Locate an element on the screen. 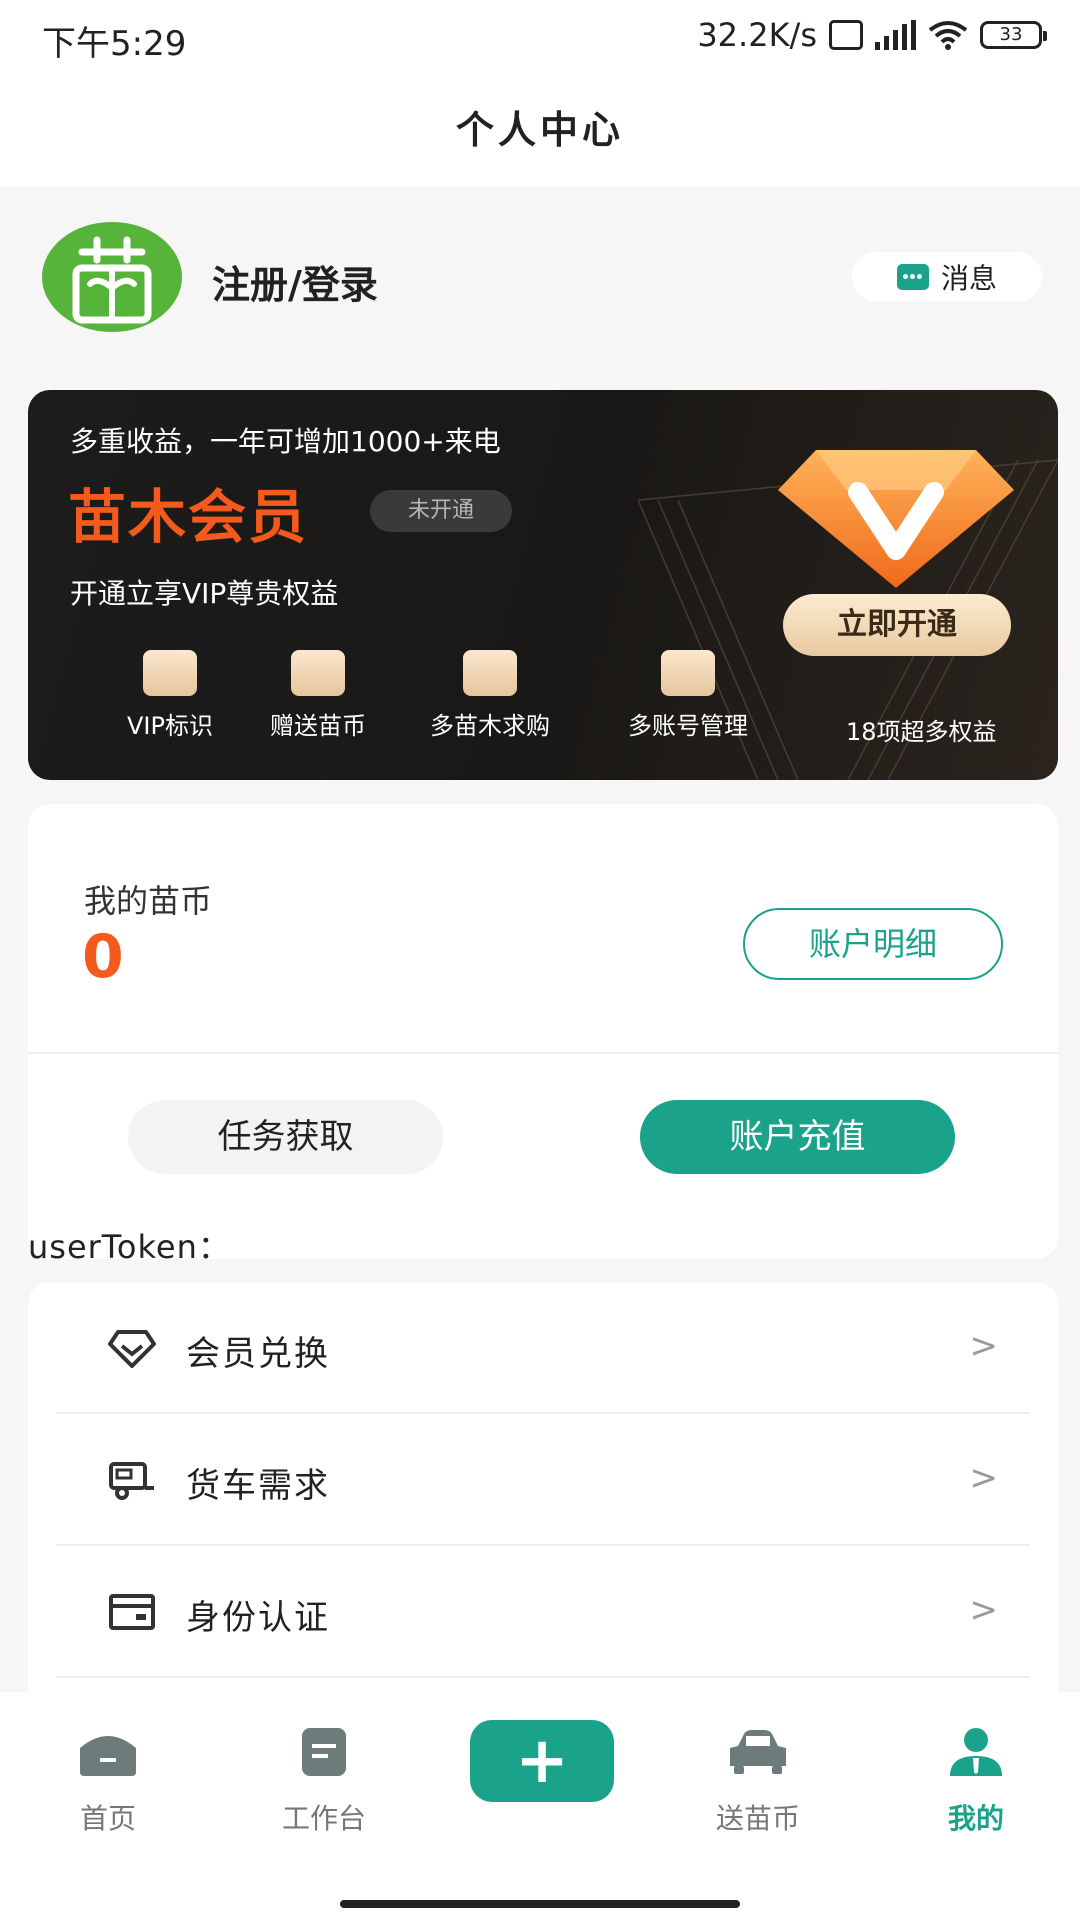 This screenshot has width=1080, height=1920. user-icon is located at coordinates (976, 1752).